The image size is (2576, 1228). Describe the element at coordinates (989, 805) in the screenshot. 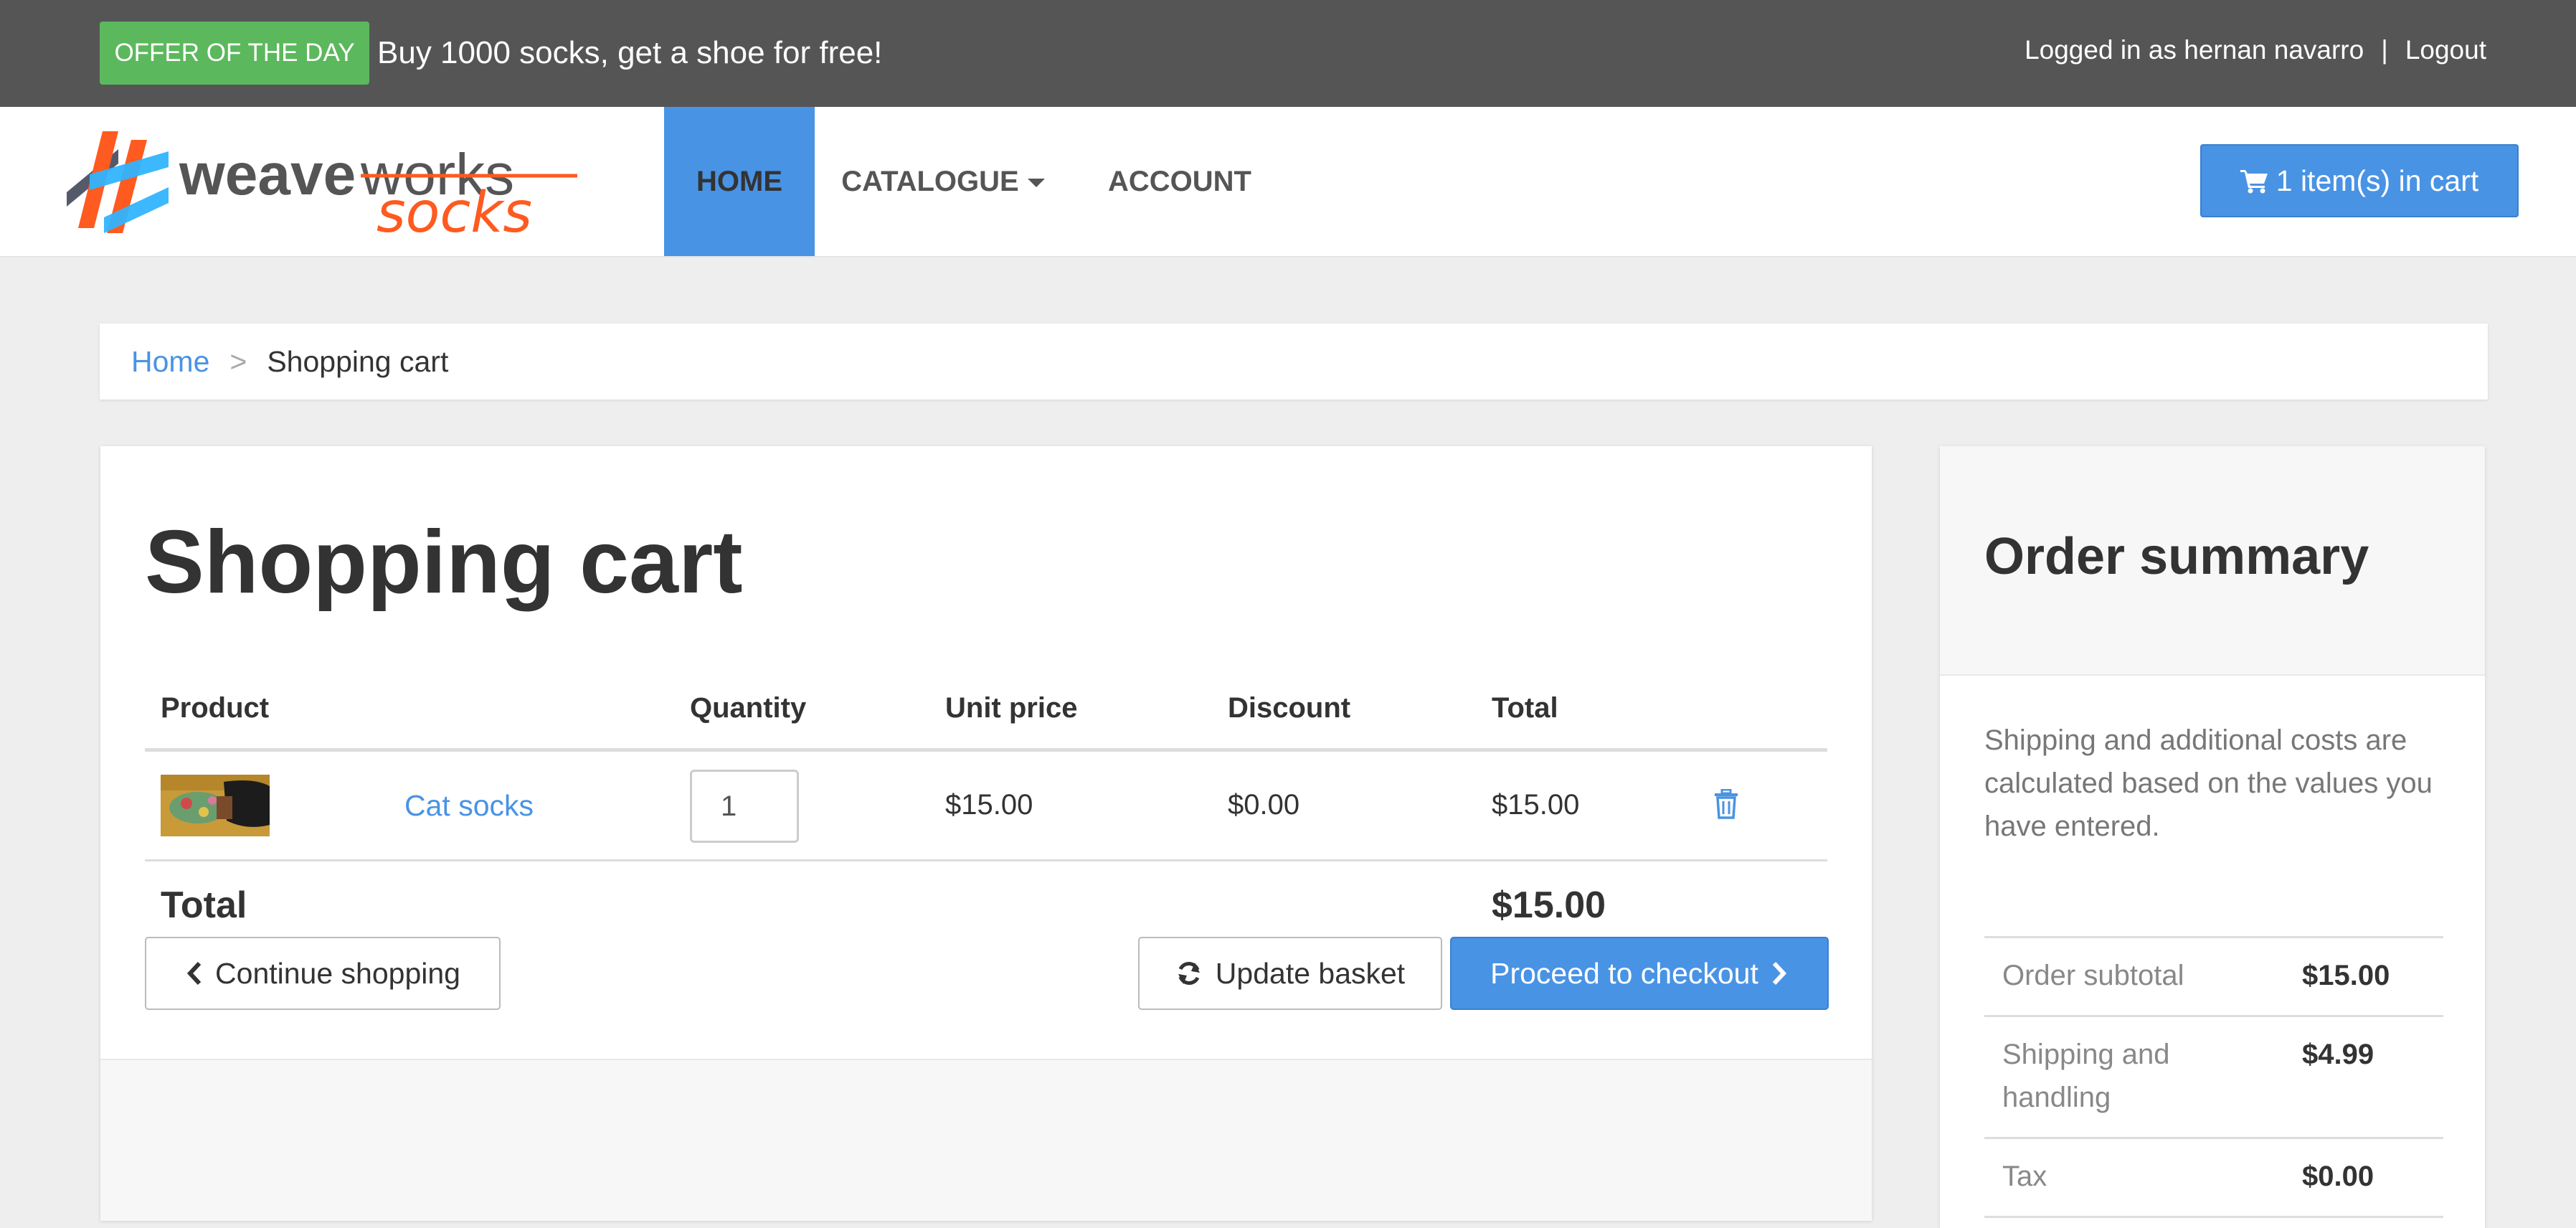

I see `unit-price-value: $15.00` at that location.